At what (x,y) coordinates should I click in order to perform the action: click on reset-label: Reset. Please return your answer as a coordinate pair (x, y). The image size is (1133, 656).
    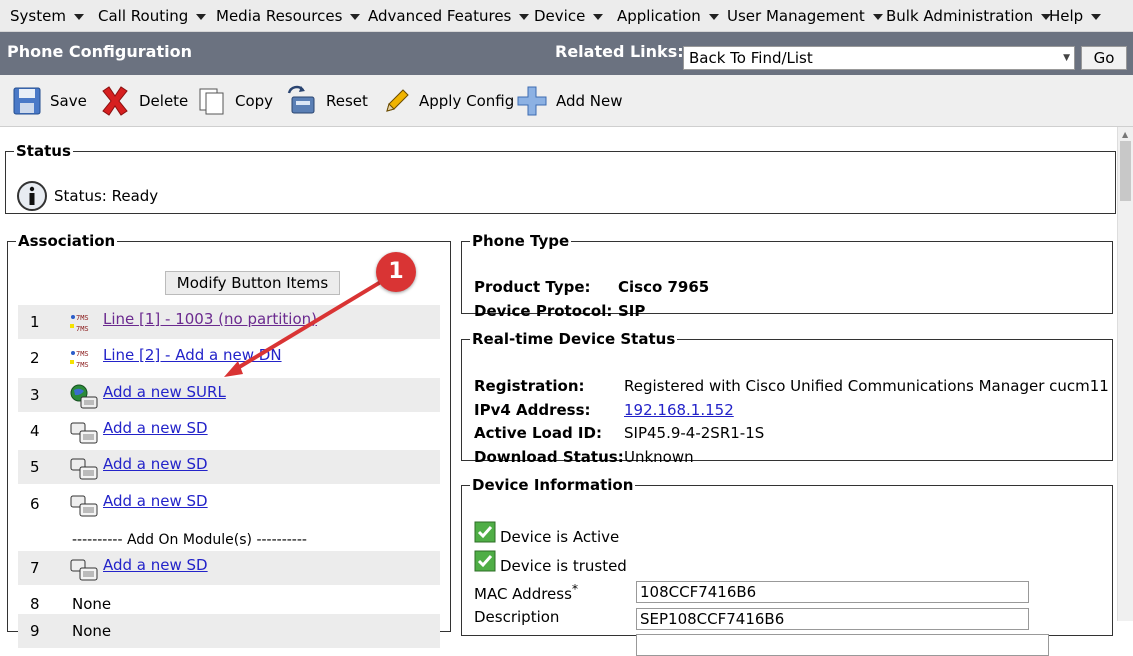
    Looking at the image, I should click on (347, 101).